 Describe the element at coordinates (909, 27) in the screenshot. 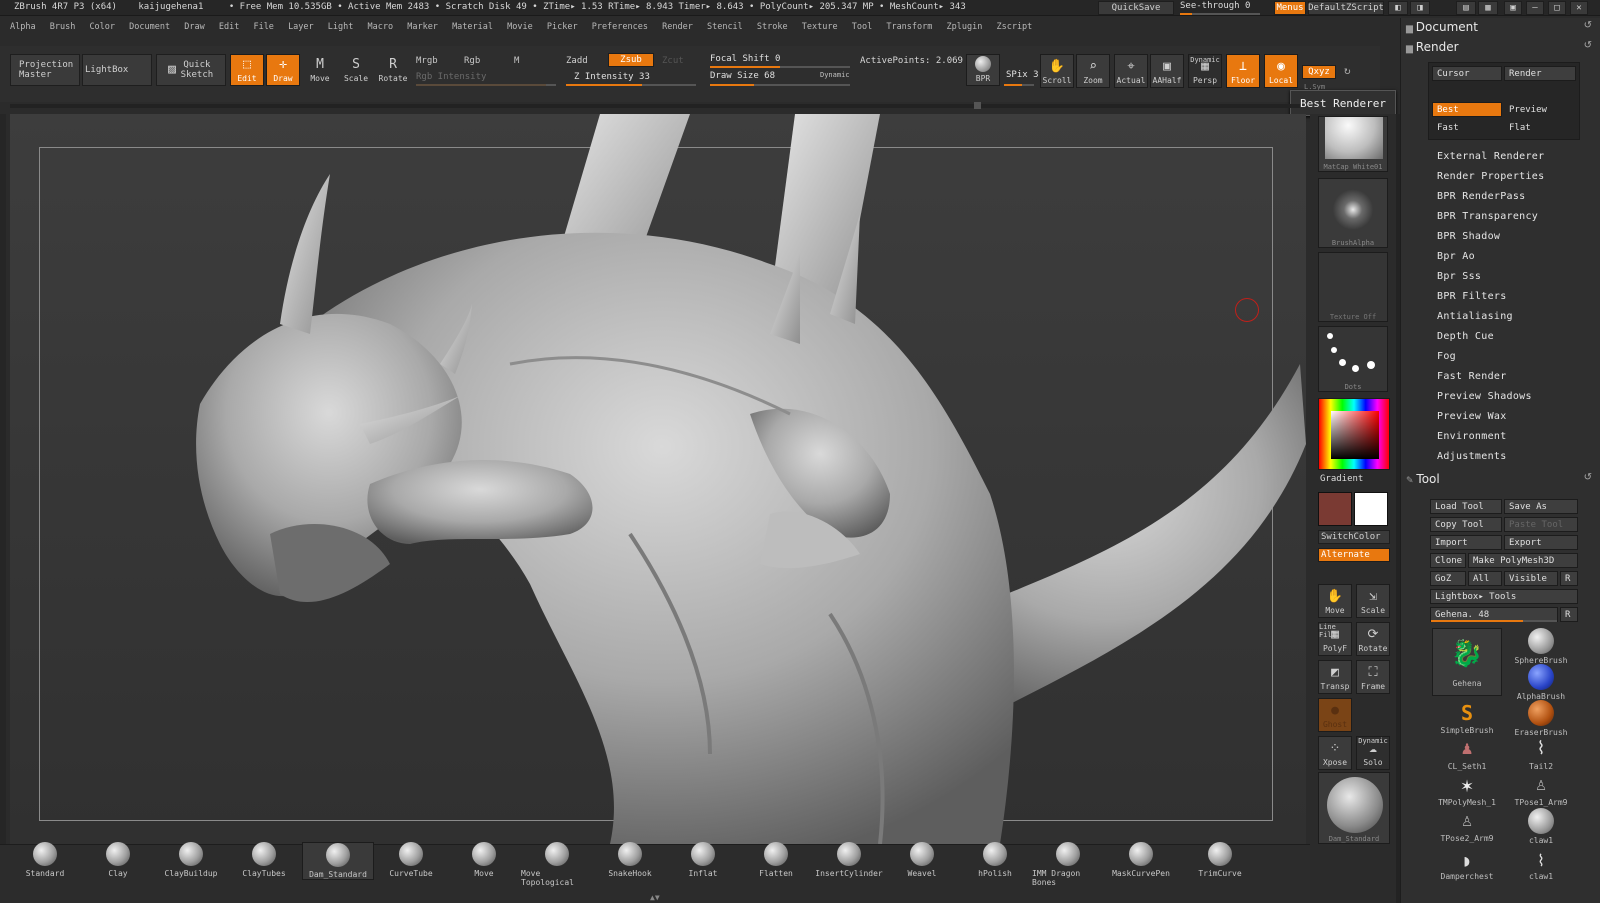

I see `menu-transform: Transform` at that location.